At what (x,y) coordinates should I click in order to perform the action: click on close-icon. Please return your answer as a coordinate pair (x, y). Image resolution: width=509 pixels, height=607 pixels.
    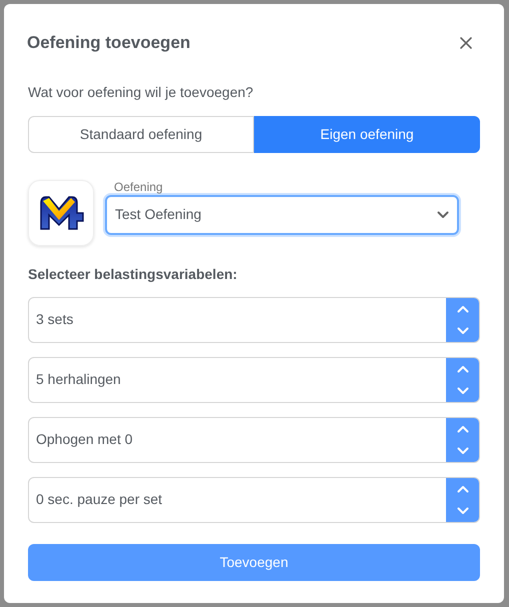
    Looking at the image, I should click on (466, 42).